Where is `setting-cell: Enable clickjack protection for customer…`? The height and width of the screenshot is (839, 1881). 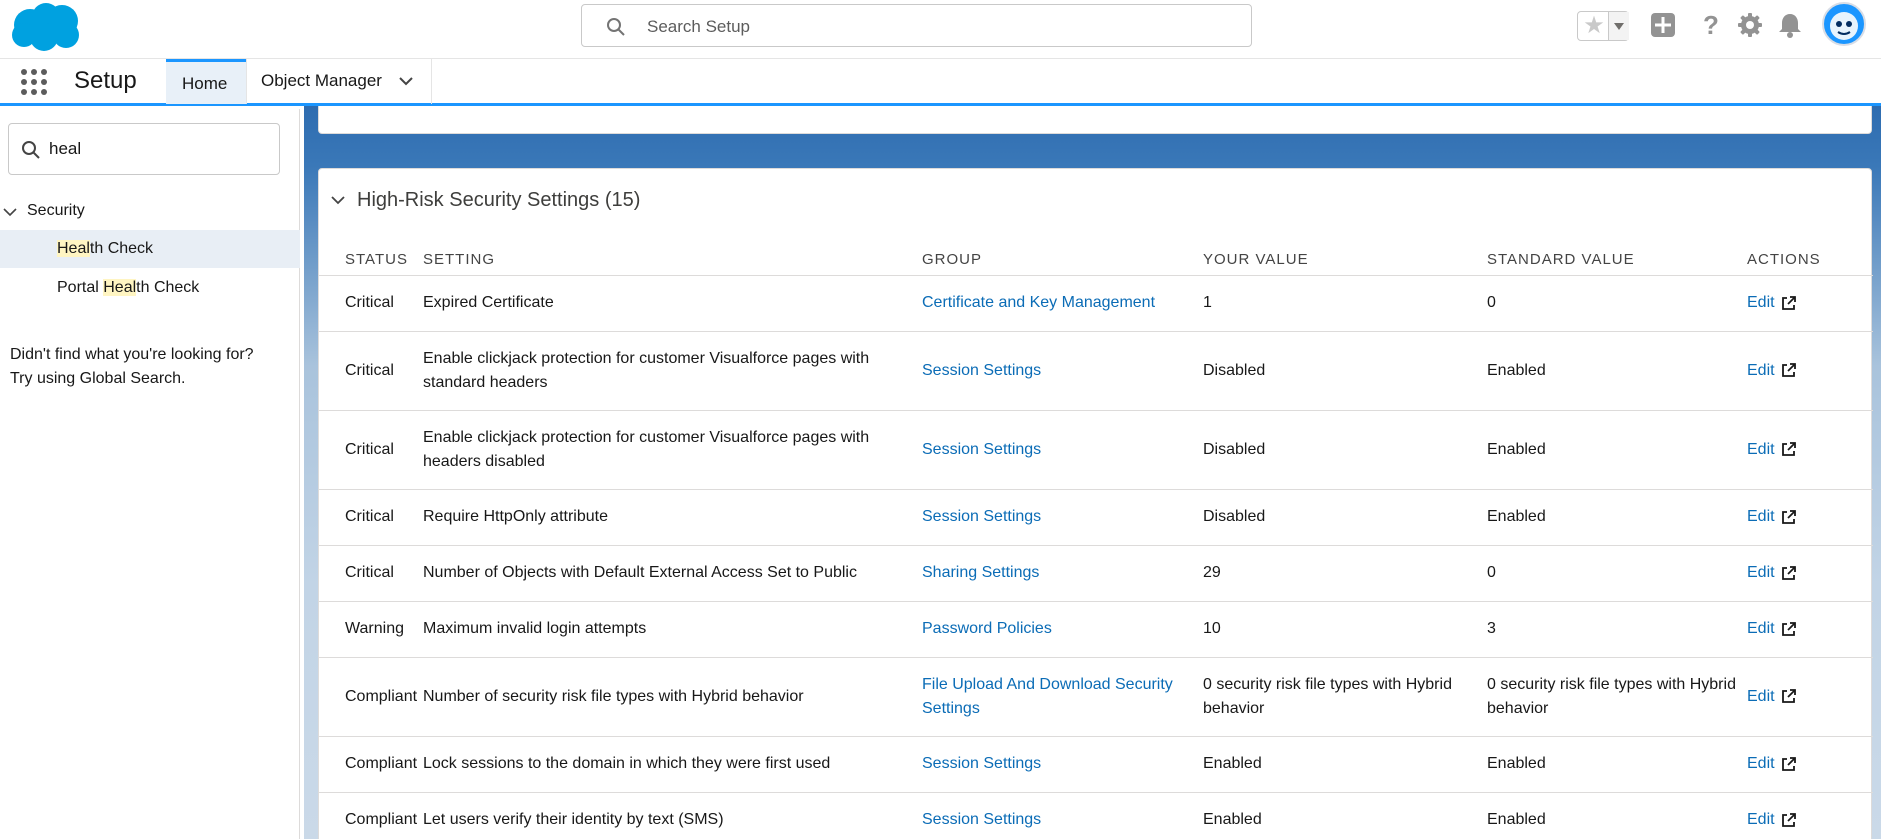 setting-cell: Enable clickjack protection for customer… is located at coordinates (672, 450).